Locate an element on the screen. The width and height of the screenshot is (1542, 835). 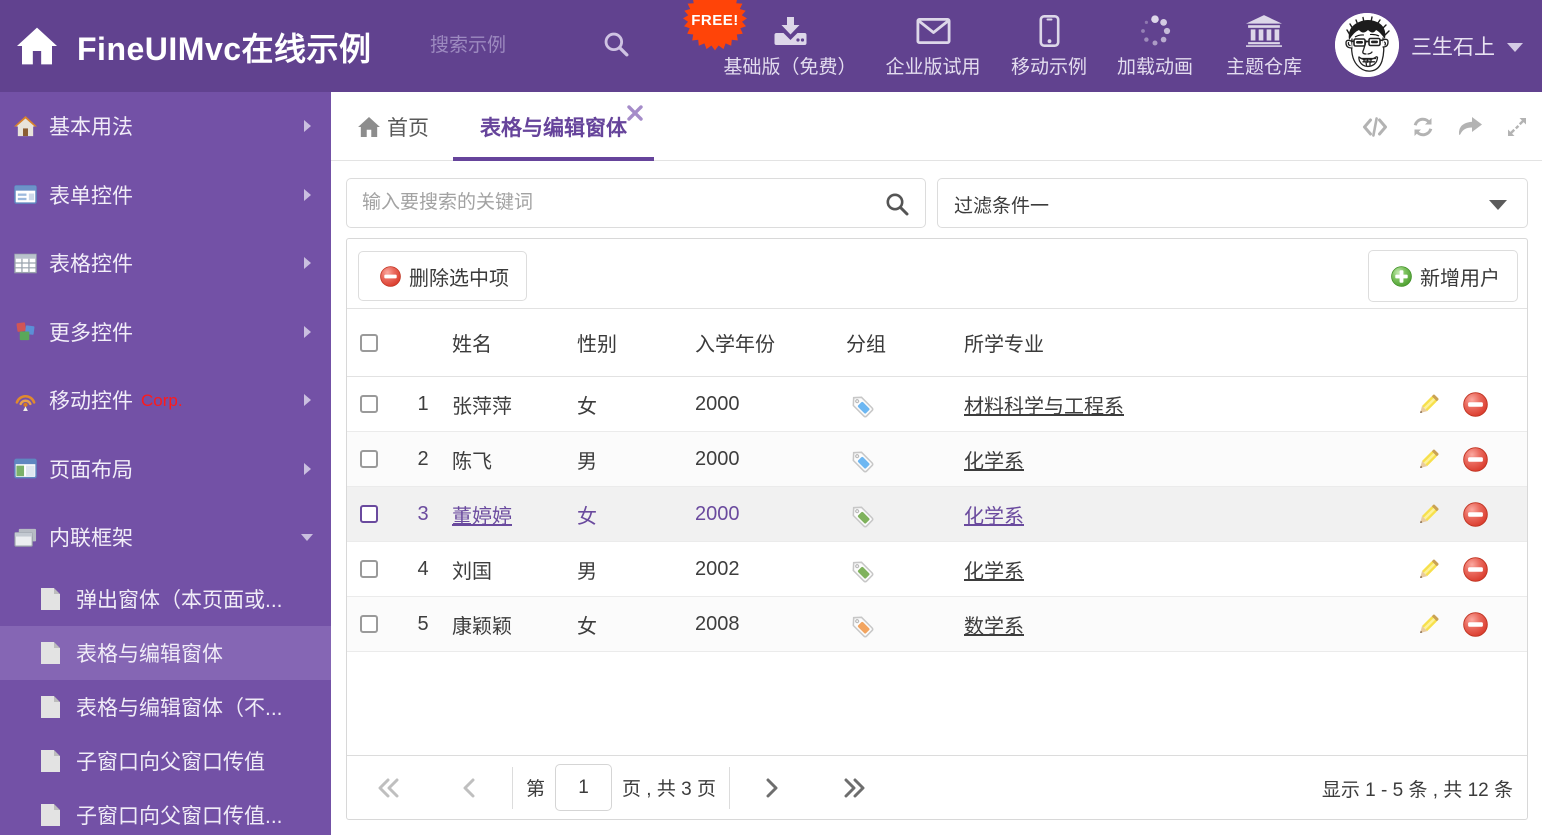
minus-circle-icon is located at coordinates (390, 276).